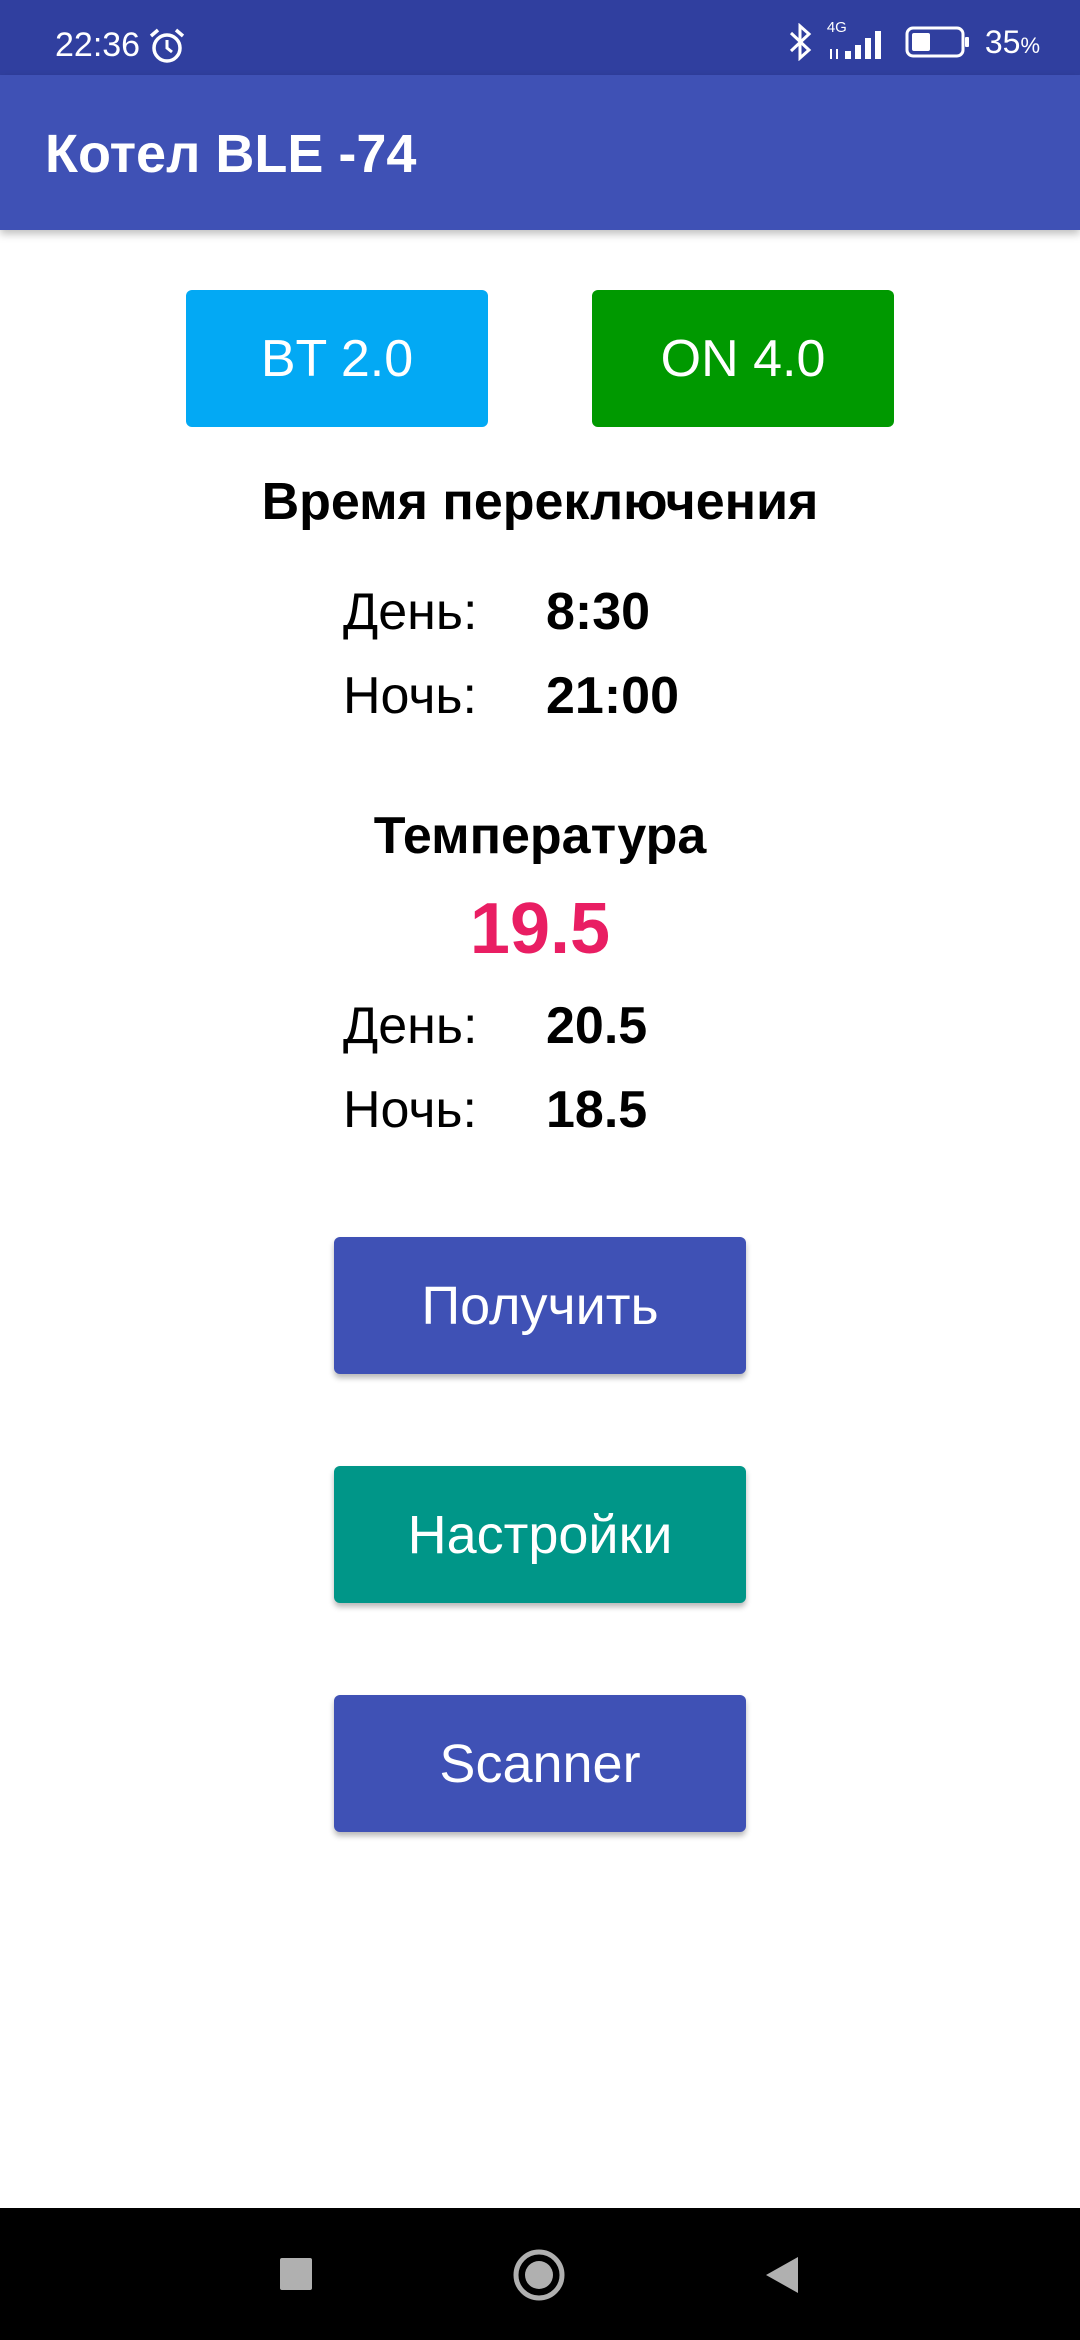 This screenshot has width=1080, height=2340. I want to click on current-temperature: 19.5, so click(540, 929).